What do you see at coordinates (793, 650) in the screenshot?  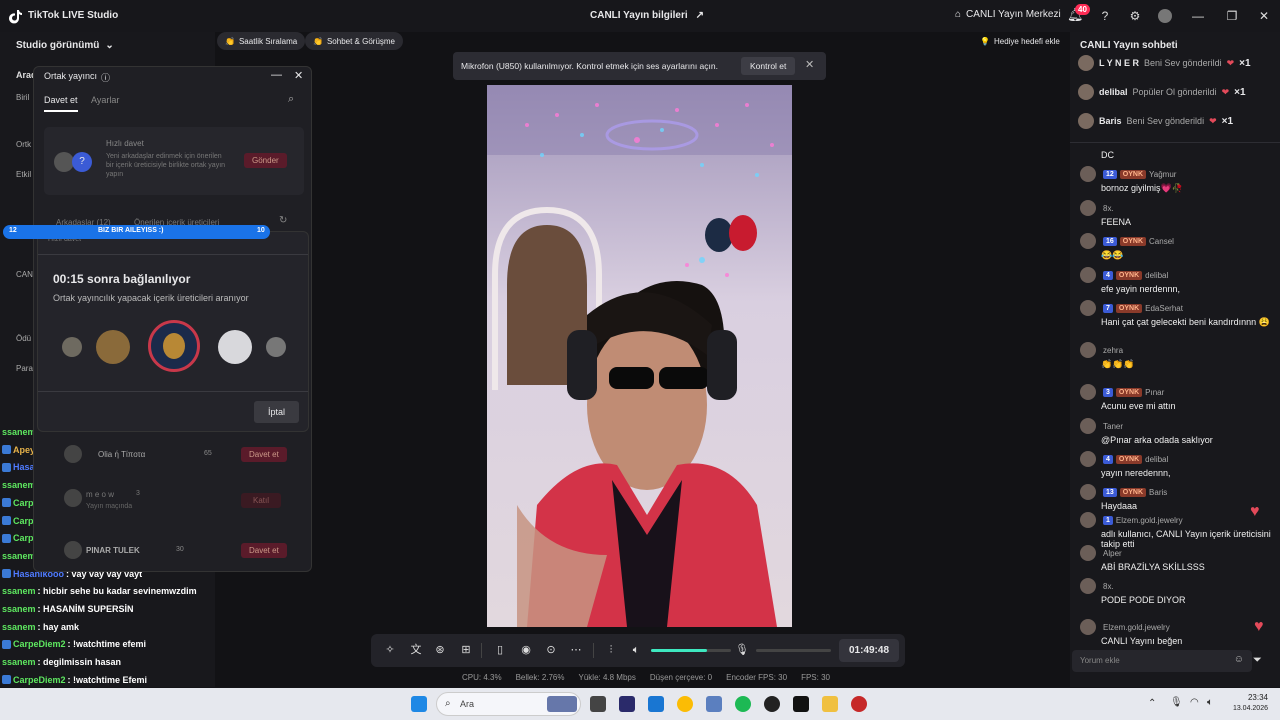 I see `mic-slider` at bounding box center [793, 650].